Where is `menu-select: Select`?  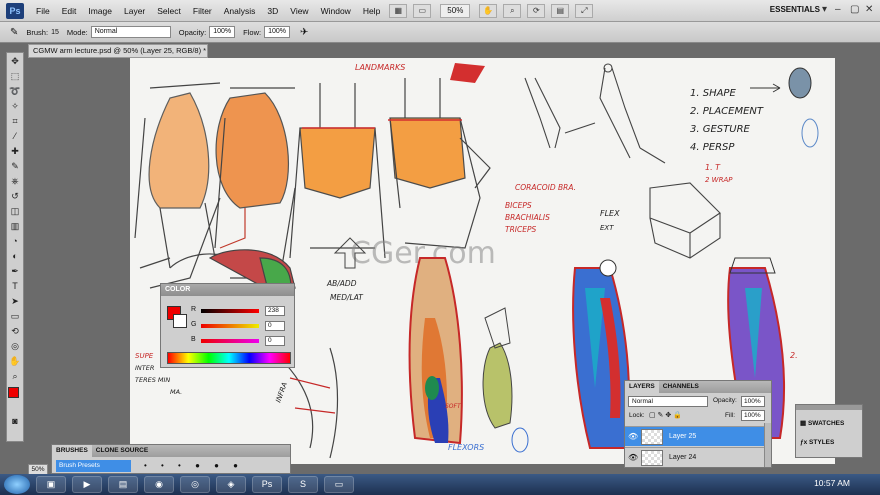
menu-select: Select is located at coordinates (169, 11).